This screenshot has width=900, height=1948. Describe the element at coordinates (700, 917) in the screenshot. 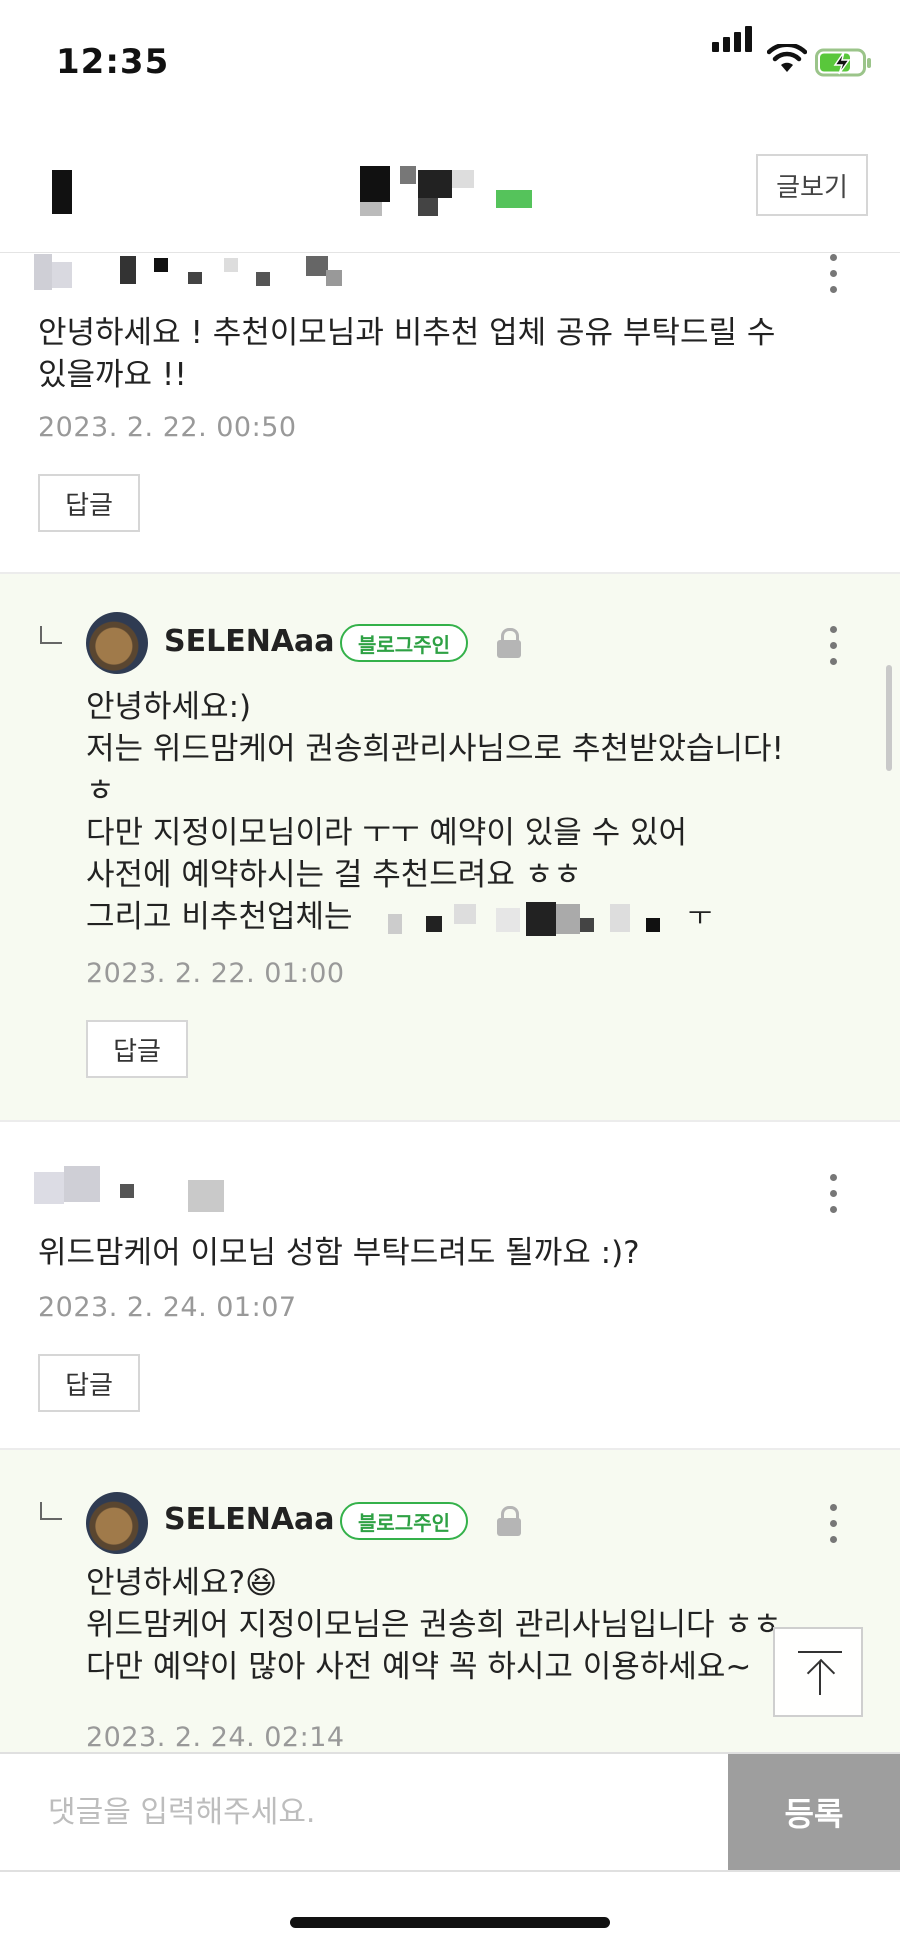

I see `reply-text-tail: ㅜ` at that location.